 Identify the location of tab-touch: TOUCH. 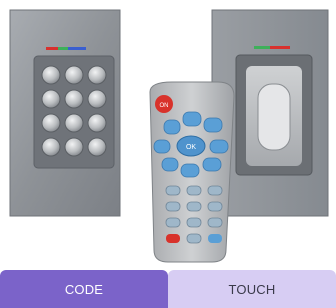
(252, 289).